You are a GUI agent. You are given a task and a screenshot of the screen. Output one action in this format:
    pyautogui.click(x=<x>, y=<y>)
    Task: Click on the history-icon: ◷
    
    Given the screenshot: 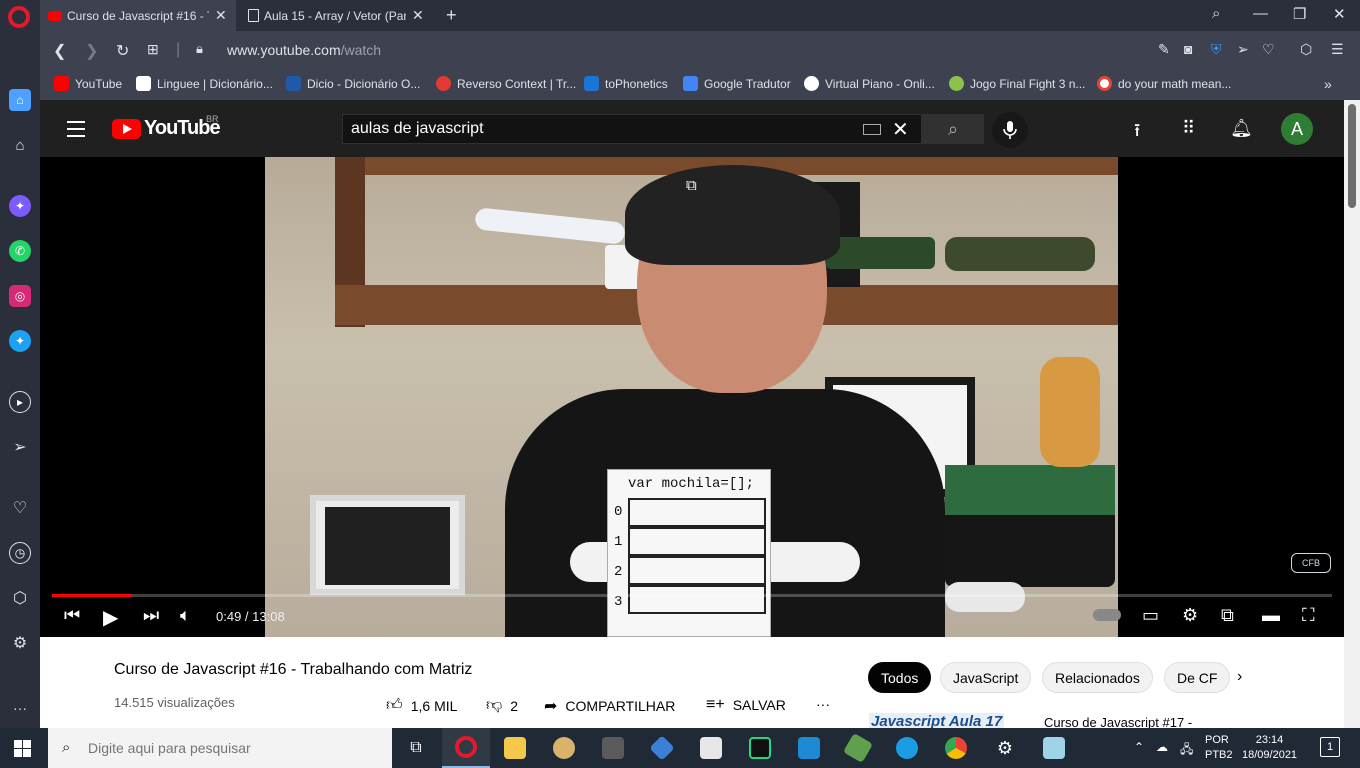 What is the action you would take?
    pyautogui.click(x=20, y=553)
    